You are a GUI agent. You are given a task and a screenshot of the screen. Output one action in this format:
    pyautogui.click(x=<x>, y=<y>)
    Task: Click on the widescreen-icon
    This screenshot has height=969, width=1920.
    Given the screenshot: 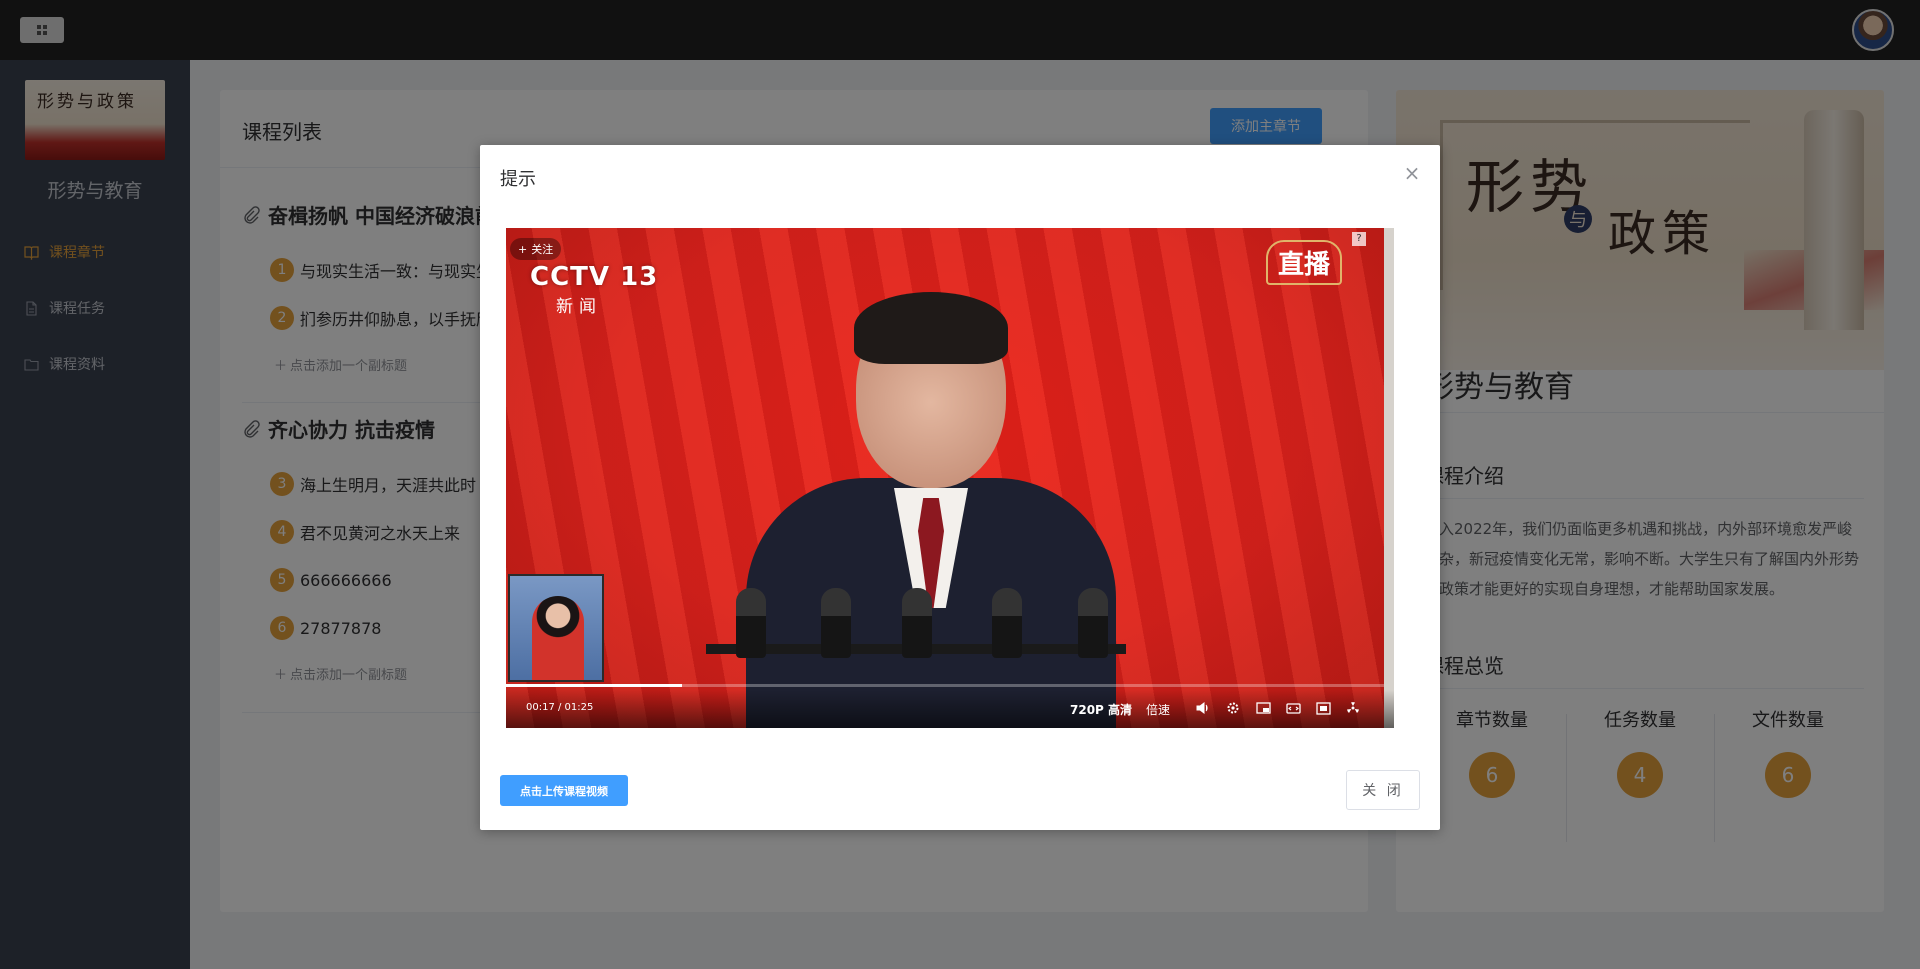 What is the action you would take?
    pyautogui.click(x=1293, y=708)
    